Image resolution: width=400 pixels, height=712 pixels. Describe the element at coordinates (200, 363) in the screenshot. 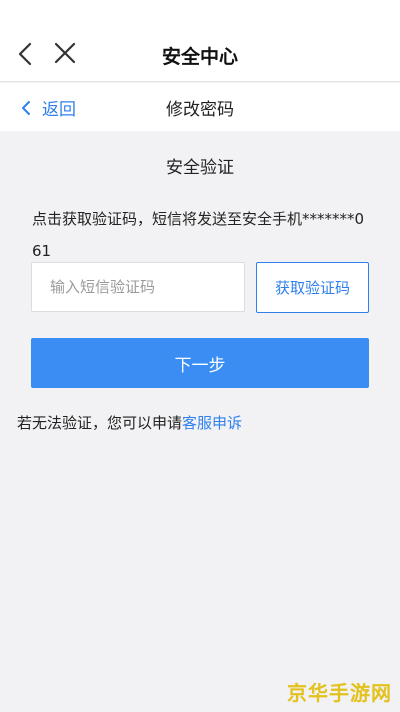

I see `next-step-button: 下一步` at that location.